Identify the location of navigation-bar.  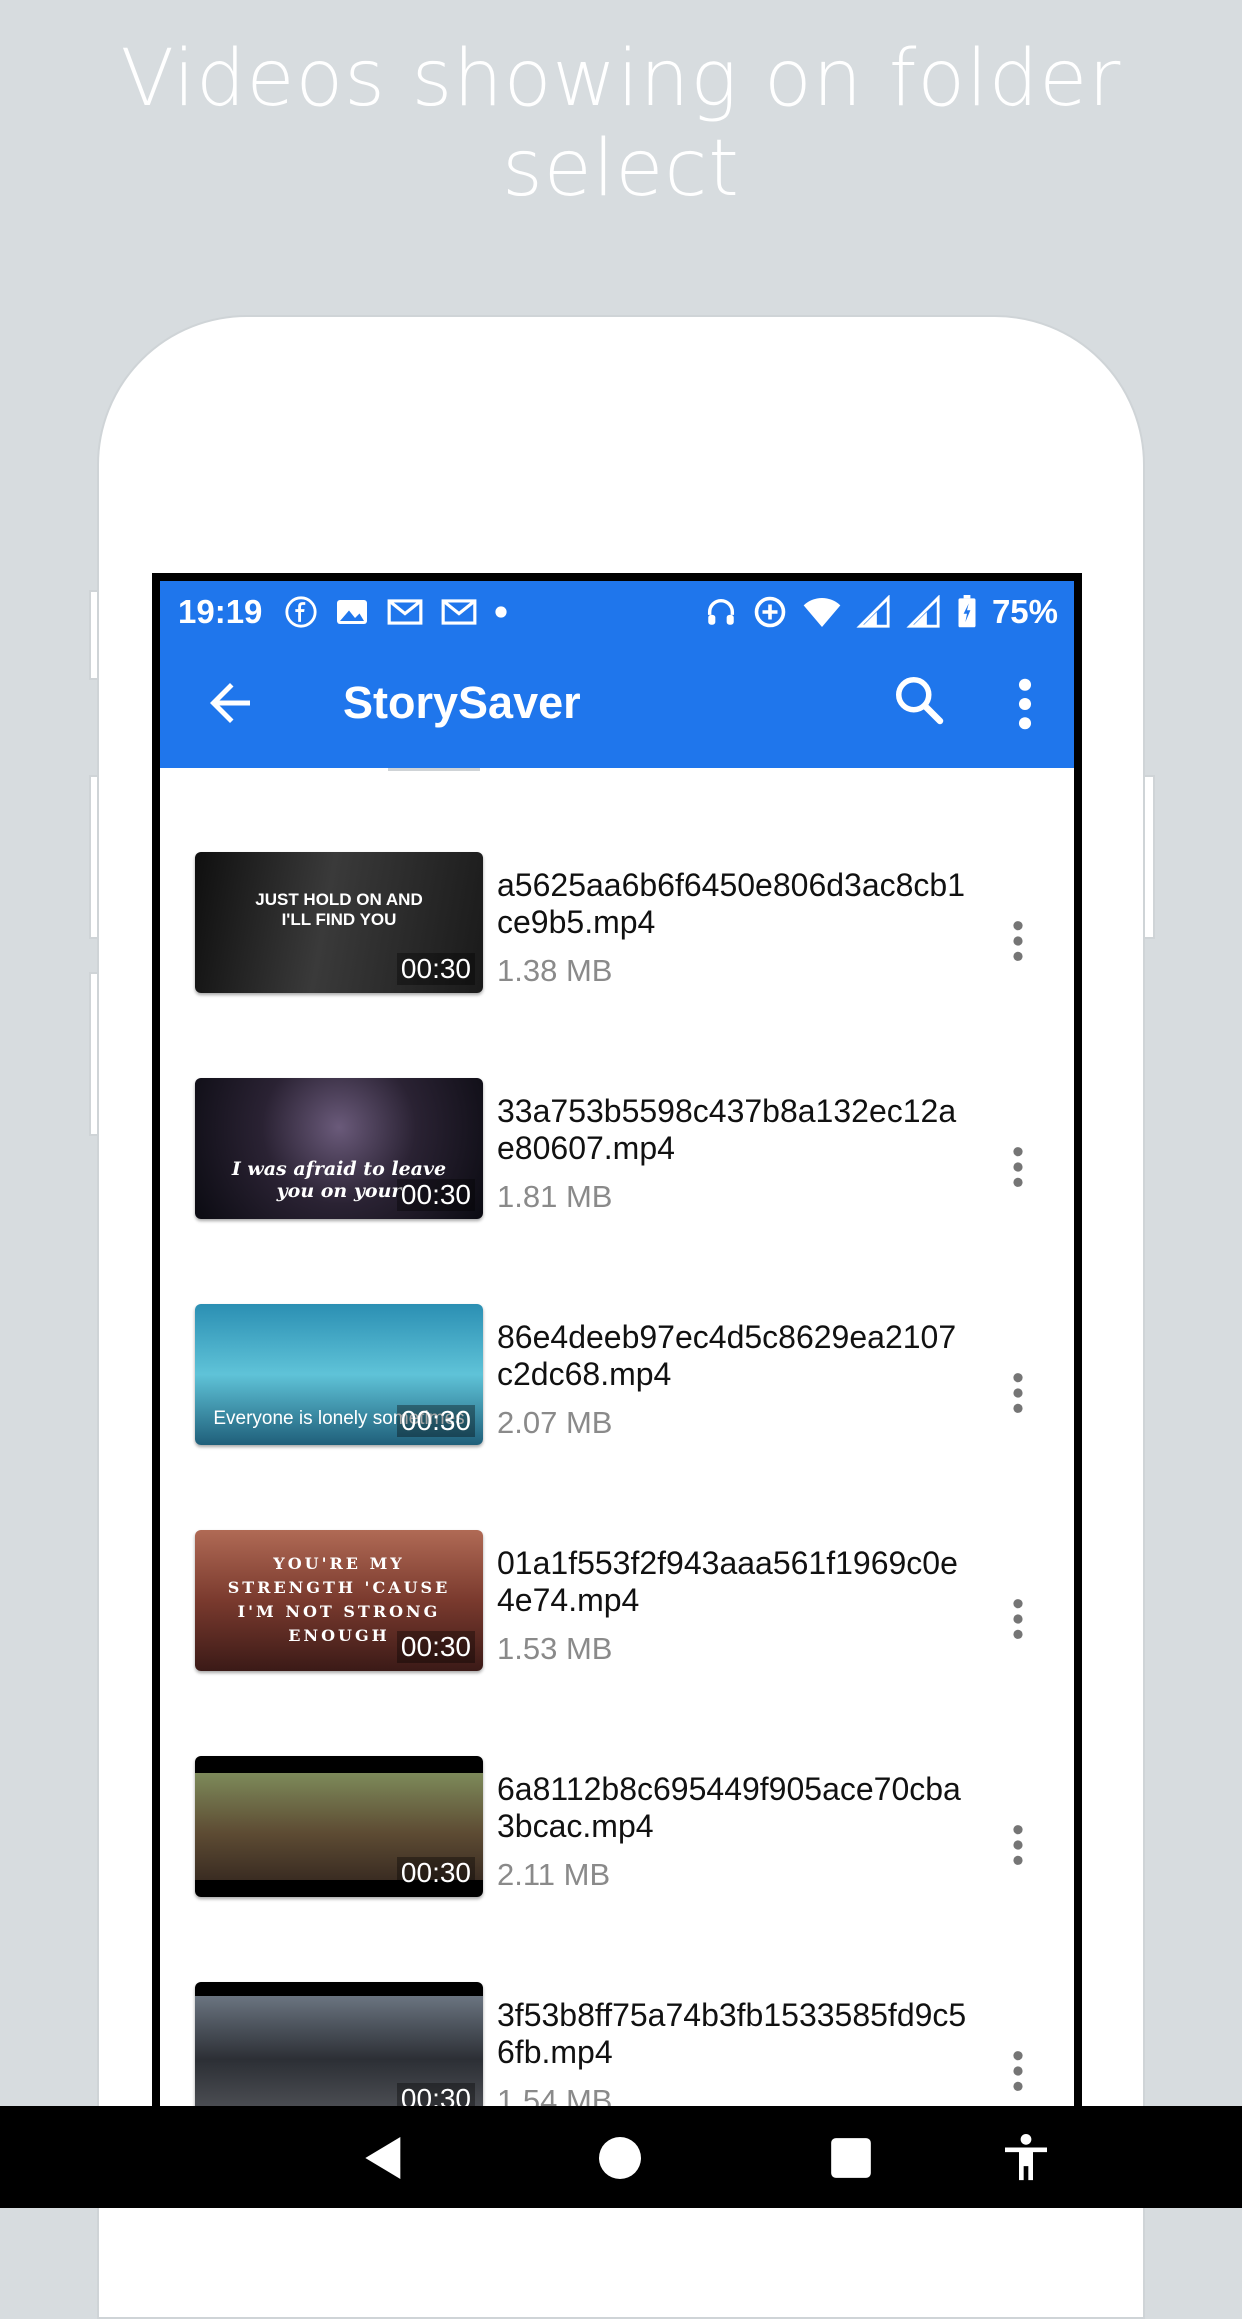
(621, 2157).